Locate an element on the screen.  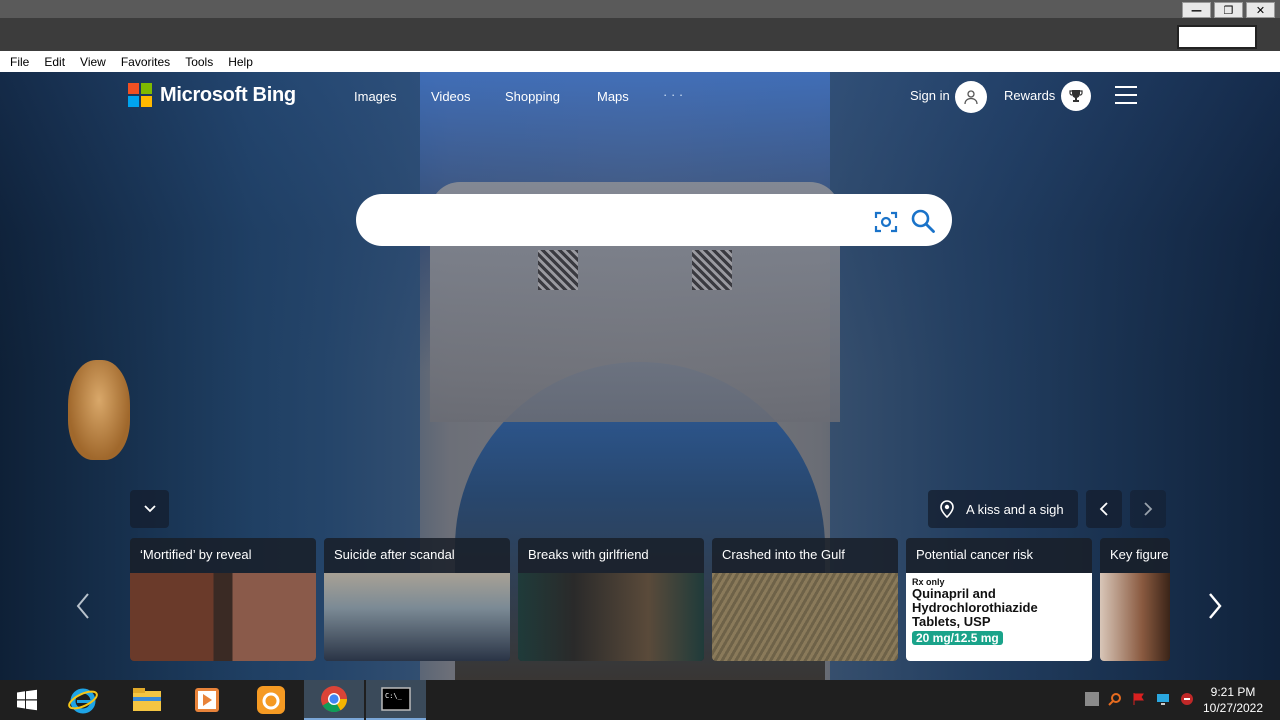
tray-search-icon is located at coordinates (1115, 699).